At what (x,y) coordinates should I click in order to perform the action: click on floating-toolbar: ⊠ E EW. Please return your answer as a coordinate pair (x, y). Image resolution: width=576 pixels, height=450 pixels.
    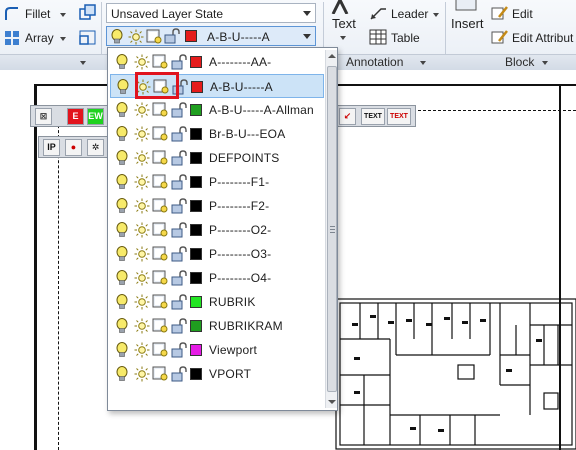
    Looking at the image, I should click on (69, 116).